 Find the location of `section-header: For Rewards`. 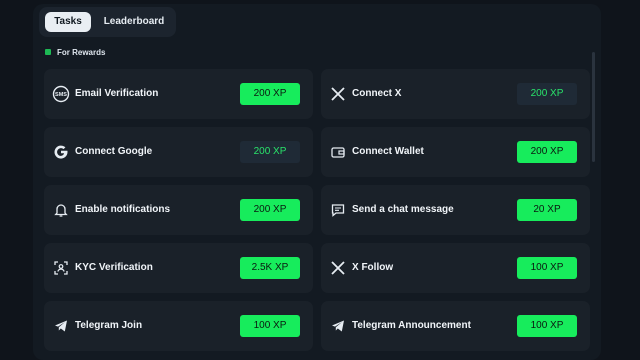

section-header: For Rewards is located at coordinates (75, 53).